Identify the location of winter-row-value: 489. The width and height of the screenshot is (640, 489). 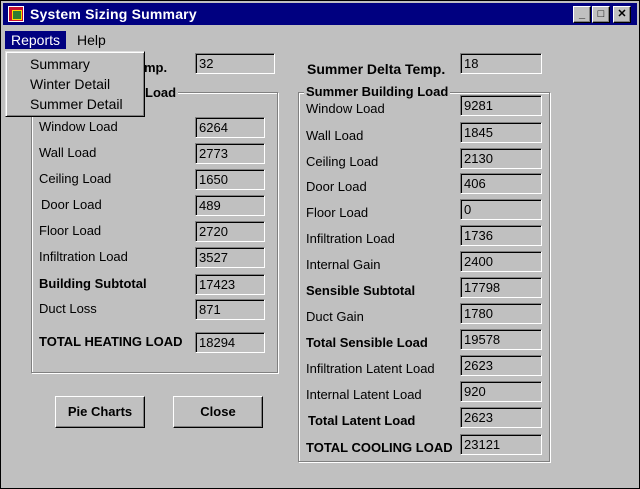
(230, 205).